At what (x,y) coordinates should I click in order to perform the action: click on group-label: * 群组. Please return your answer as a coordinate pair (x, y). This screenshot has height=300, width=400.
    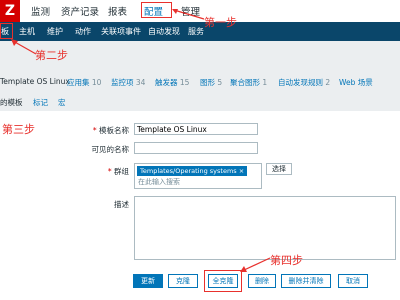
    Looking at the image, I should click on (89, 171).